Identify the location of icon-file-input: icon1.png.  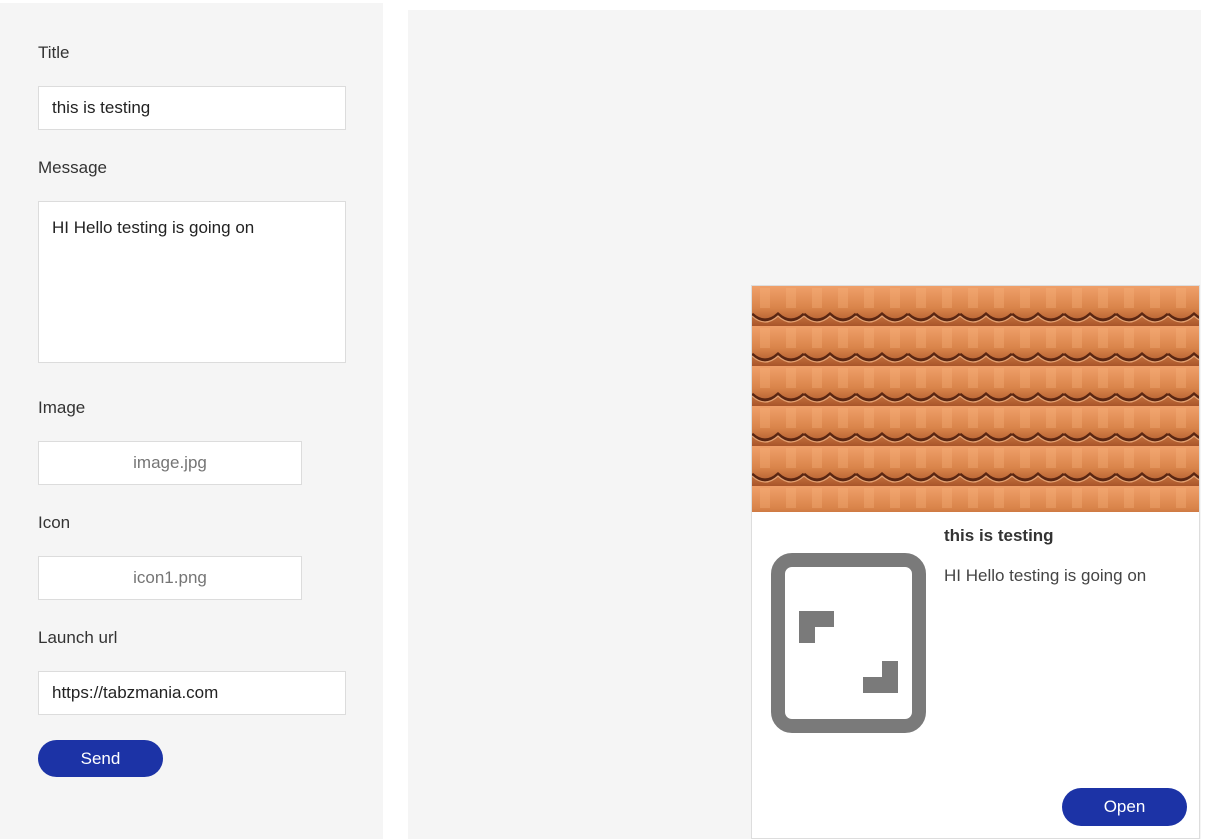
(170, 578).